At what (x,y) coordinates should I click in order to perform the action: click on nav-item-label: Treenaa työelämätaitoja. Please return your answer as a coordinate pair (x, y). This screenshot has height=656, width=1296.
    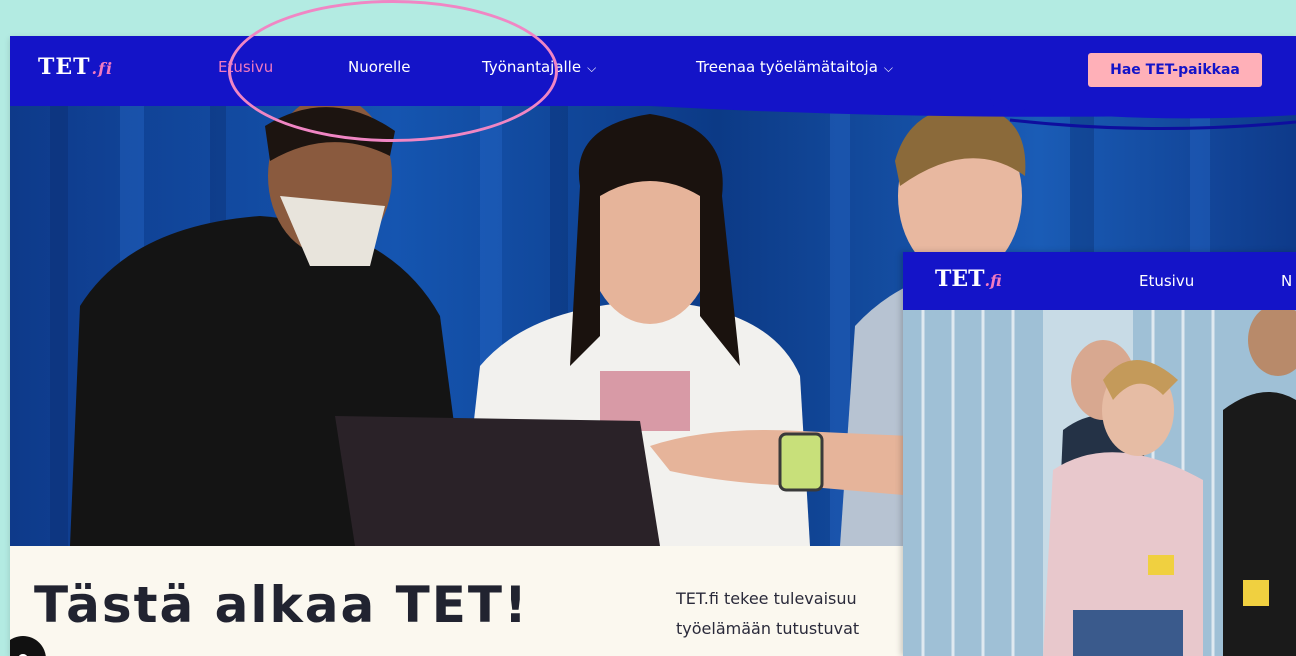
    Looking at the image, I should click on (787, 67).